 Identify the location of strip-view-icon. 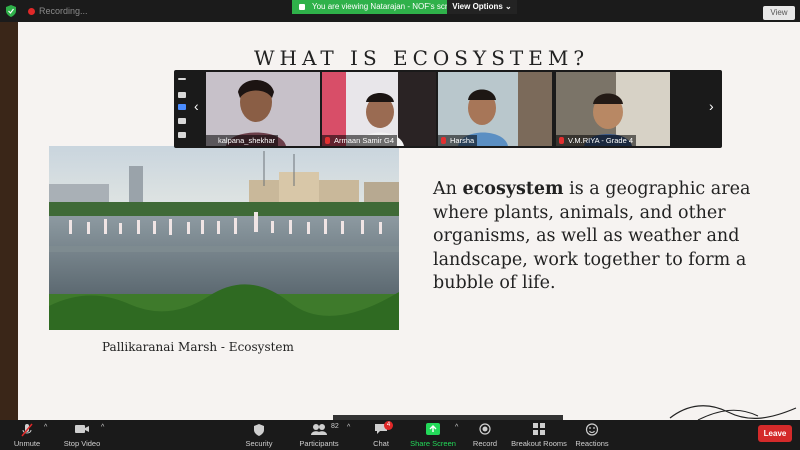
(182, 107).